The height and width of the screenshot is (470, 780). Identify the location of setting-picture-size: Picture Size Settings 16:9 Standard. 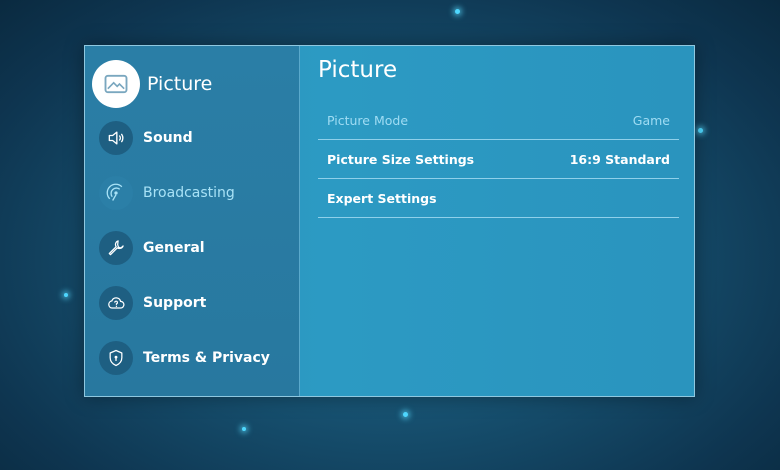
(498, 160).